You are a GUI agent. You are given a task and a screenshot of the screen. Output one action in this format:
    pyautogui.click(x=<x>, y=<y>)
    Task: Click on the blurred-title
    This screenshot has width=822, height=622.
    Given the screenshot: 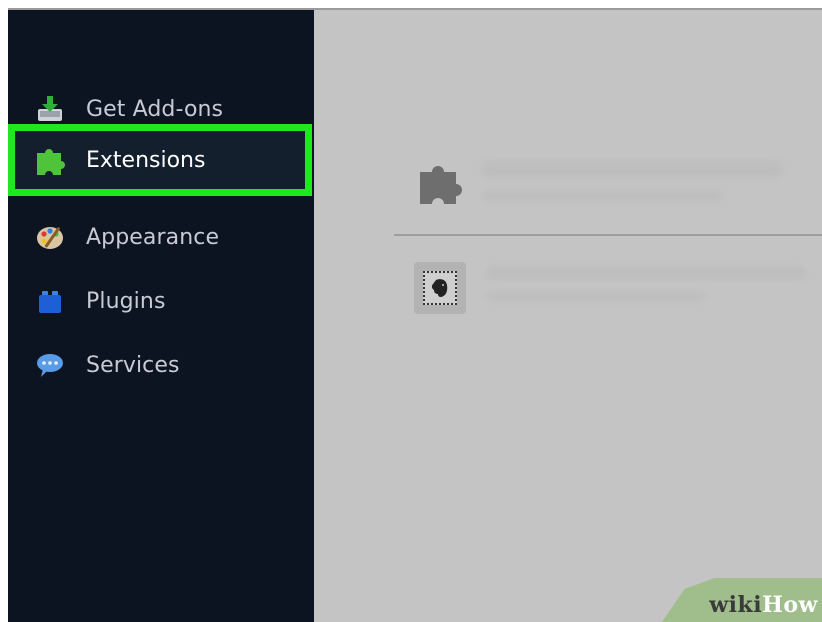 What is the action you would take?
    pyautogui.click(x=632, y=169)
    